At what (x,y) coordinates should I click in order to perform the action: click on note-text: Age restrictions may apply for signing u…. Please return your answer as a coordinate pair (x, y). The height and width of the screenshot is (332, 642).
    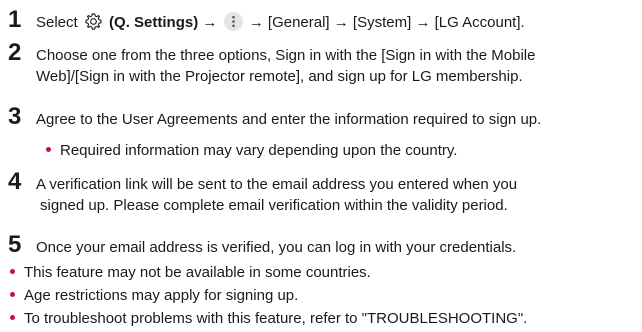
    Looking at the image, I should click on (161, 295).